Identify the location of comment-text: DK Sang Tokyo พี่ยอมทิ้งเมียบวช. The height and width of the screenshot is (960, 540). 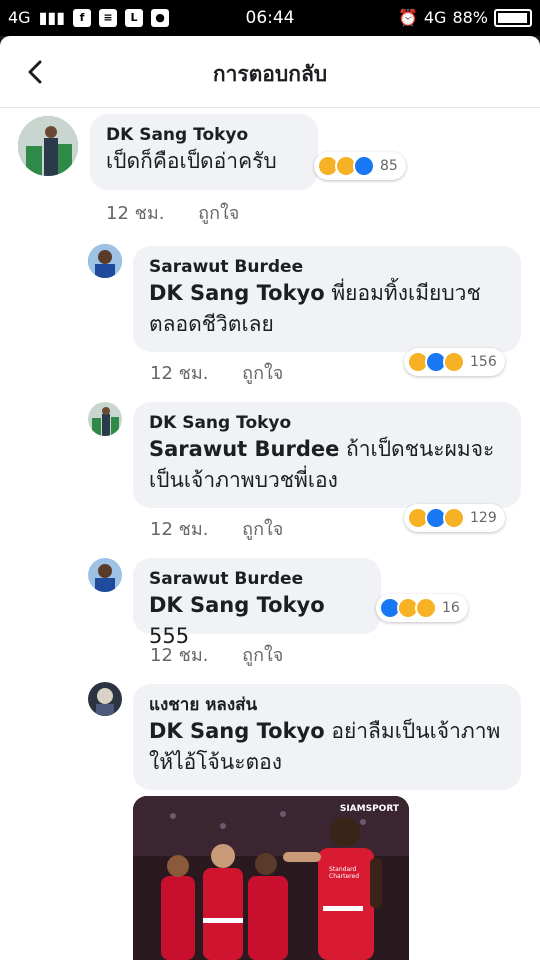
(327, 293).